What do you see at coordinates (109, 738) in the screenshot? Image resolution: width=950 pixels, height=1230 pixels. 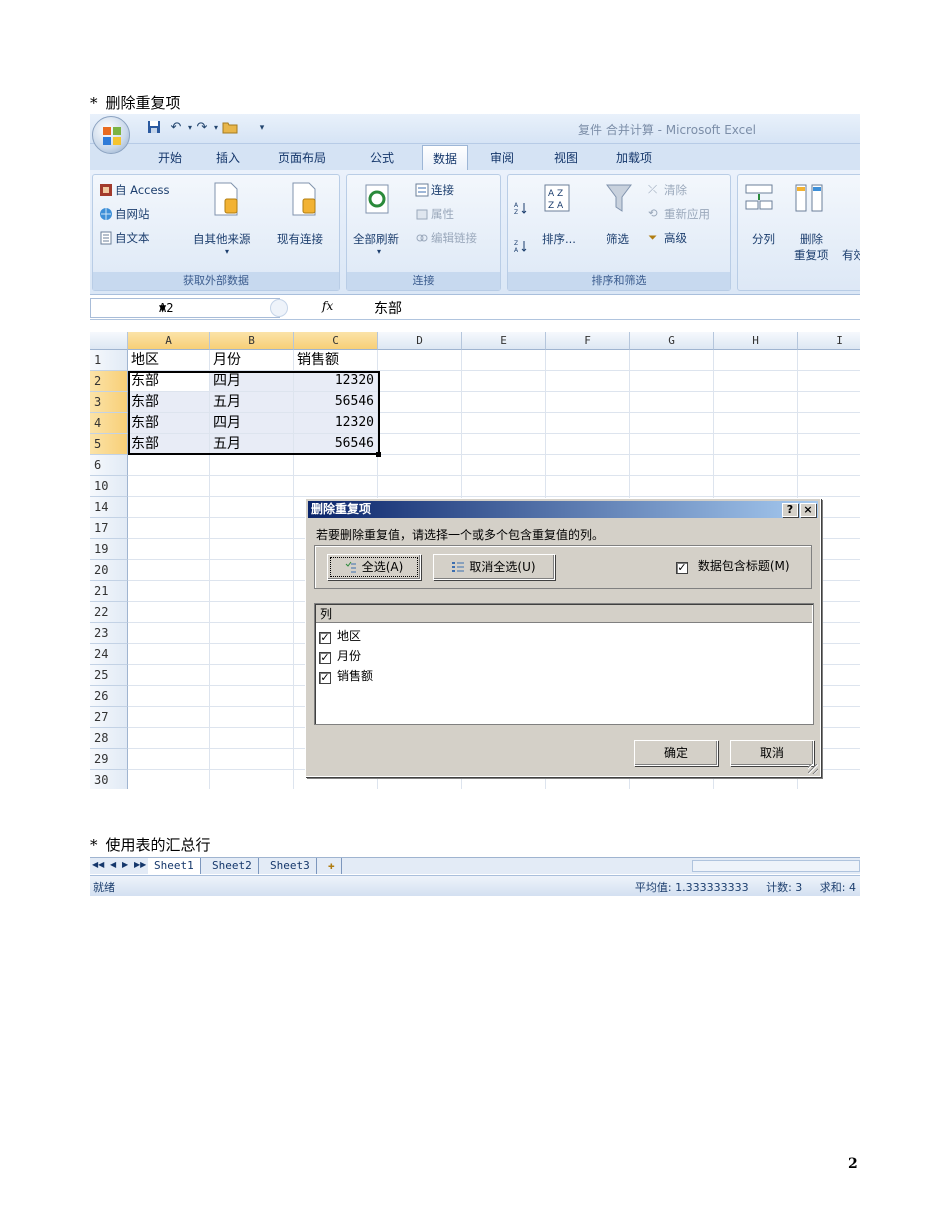 I see `row-header: 28` at bounding box center [109, 738].